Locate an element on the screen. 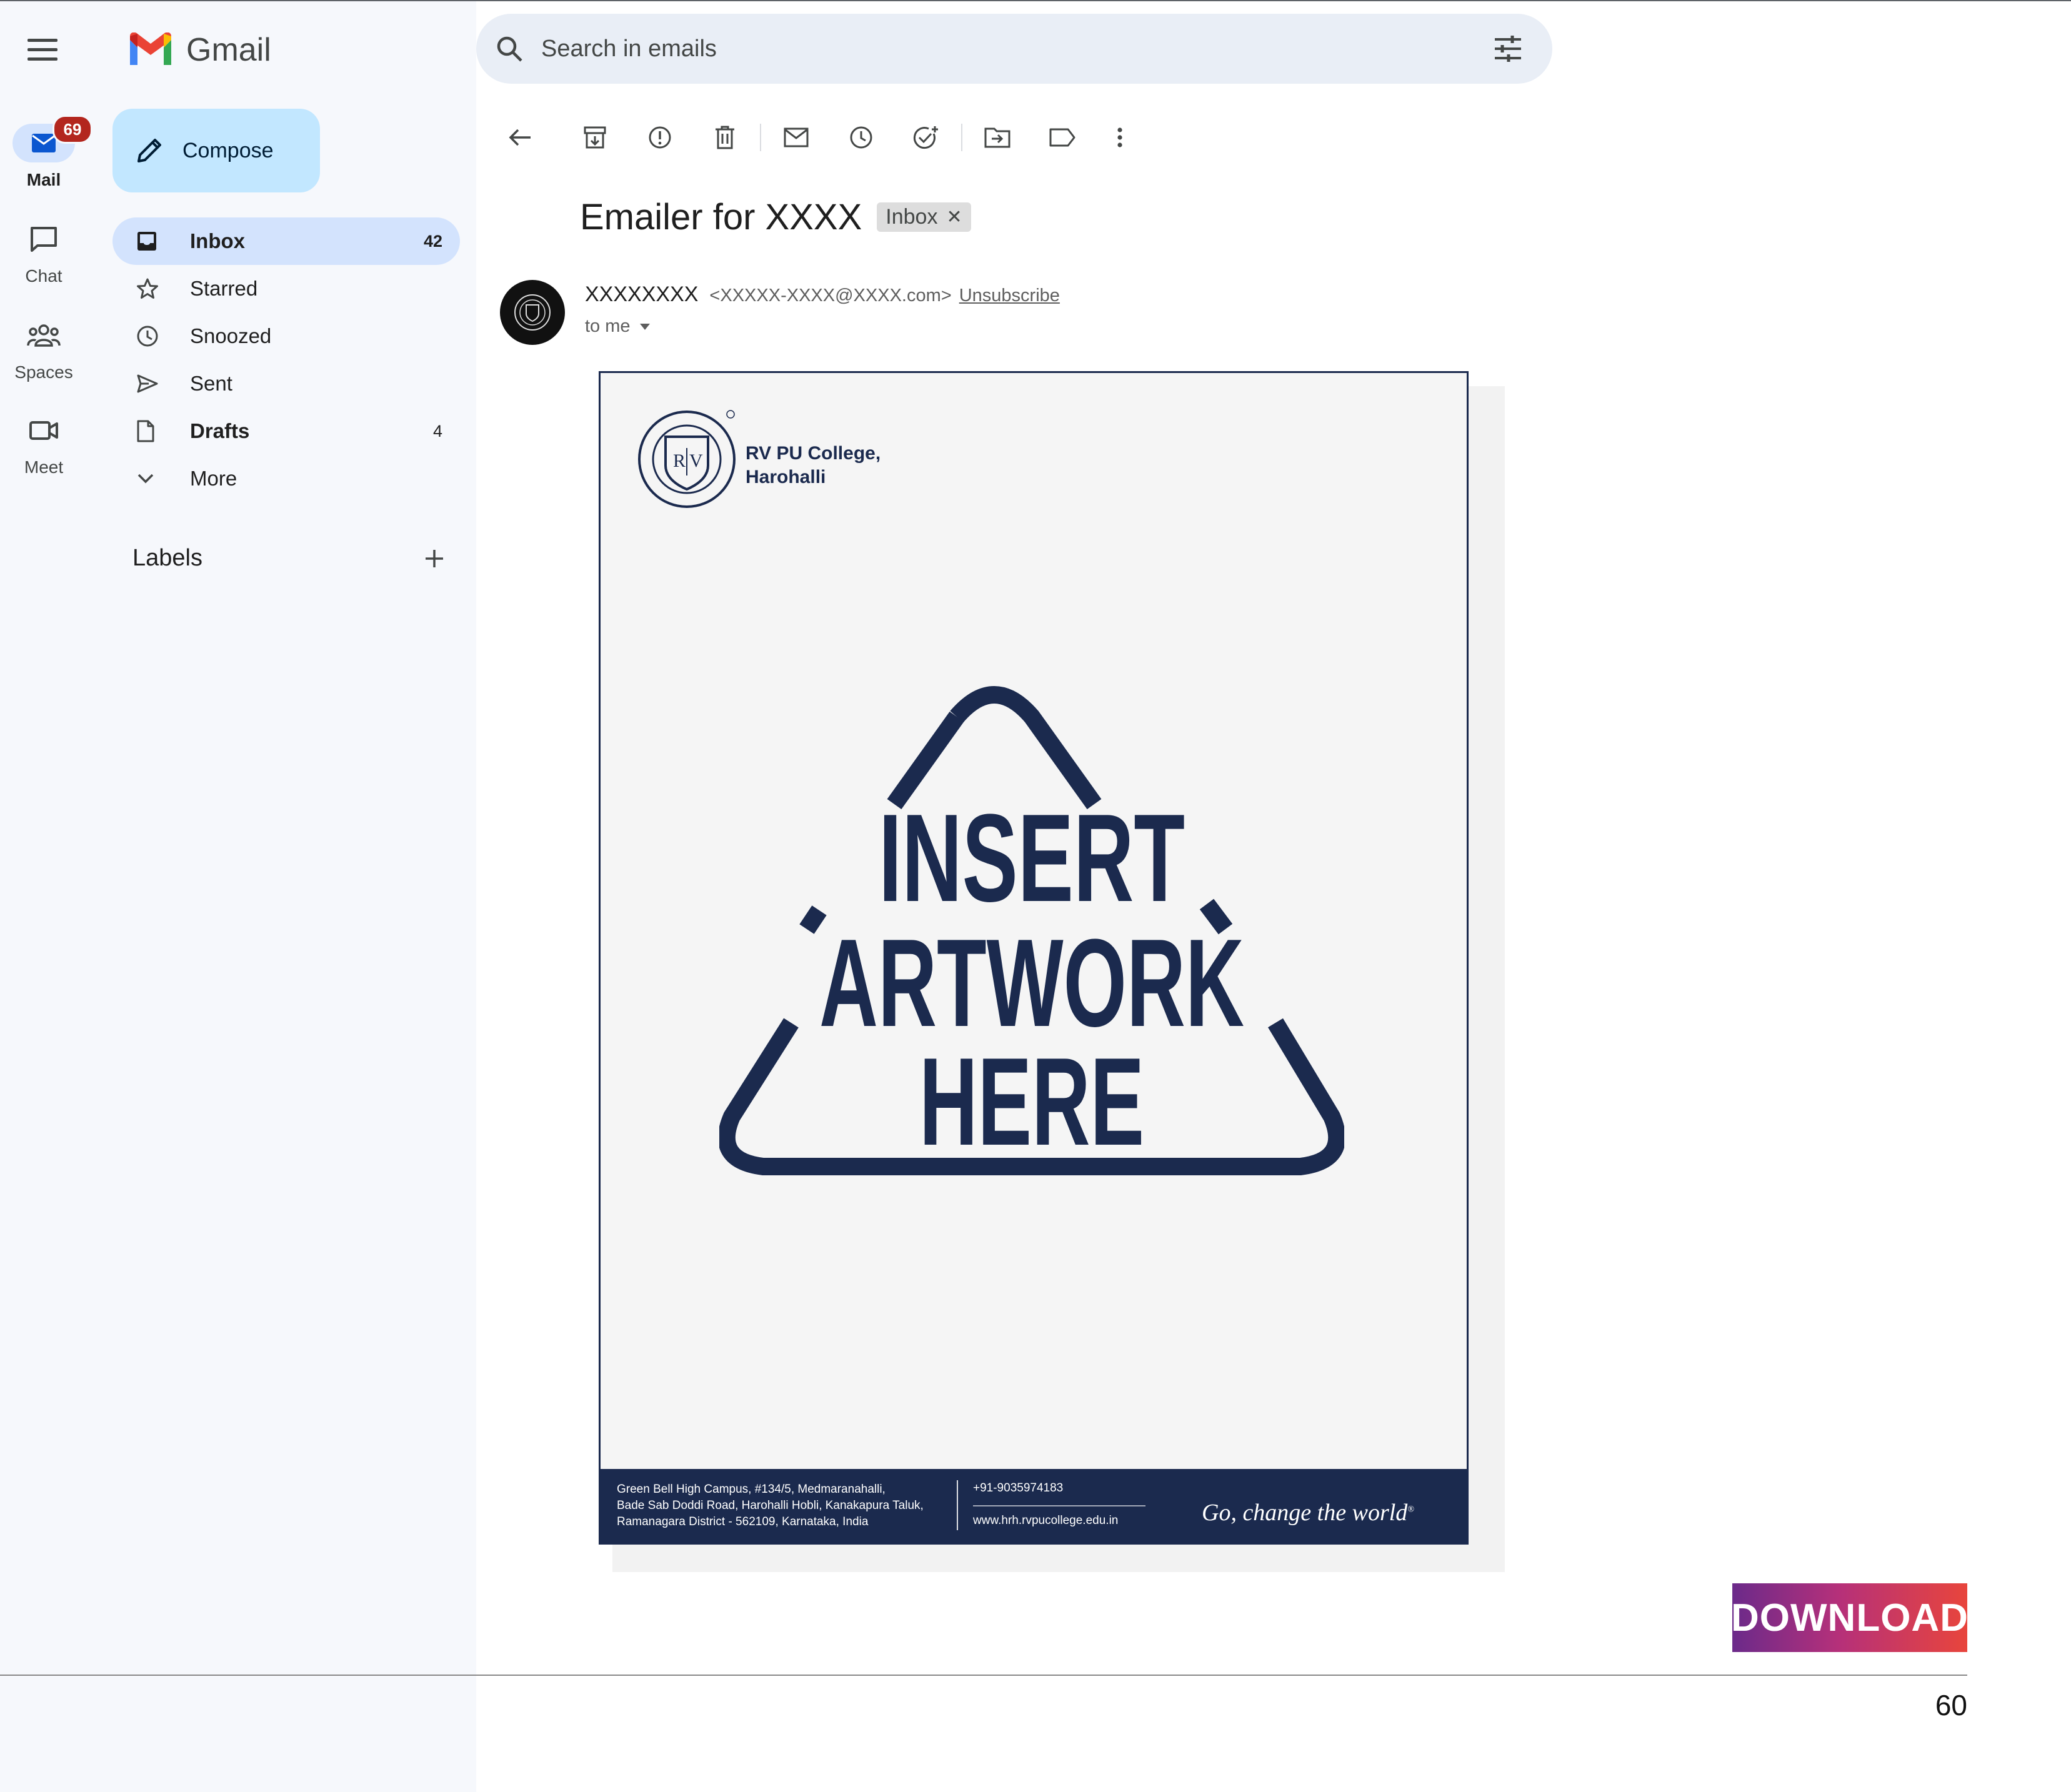 The width and height of the screenshot is (2071, 1792). nav-count: 4 is located at coordinates (437, 431).